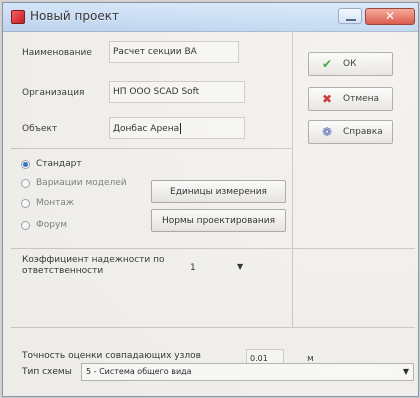 Image resolution: width=420 pixels, height=398 pixels. What do you see at coordinates (361, 99) in the screenshot?
I see `cancel-label: Отмена` at bounding box center [361, 99].